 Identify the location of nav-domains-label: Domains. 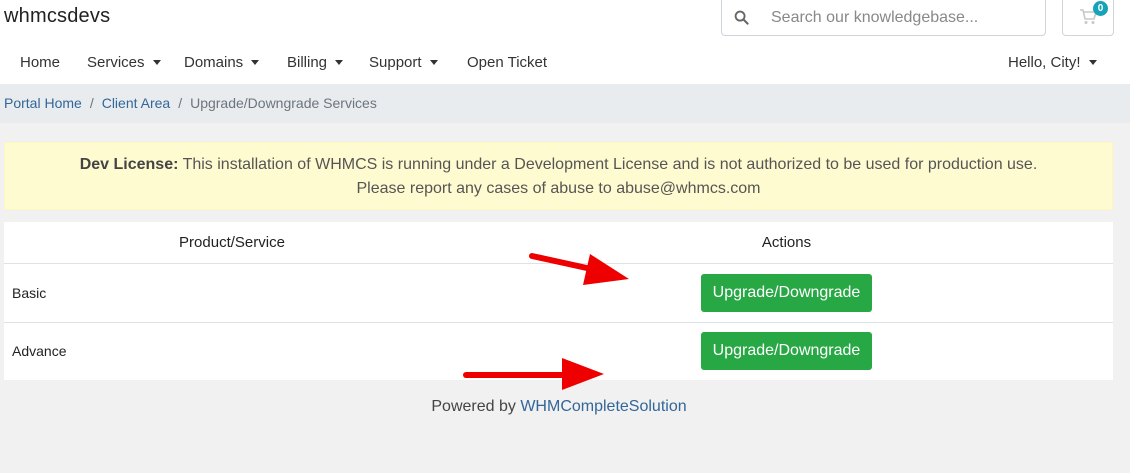
(214, 62).